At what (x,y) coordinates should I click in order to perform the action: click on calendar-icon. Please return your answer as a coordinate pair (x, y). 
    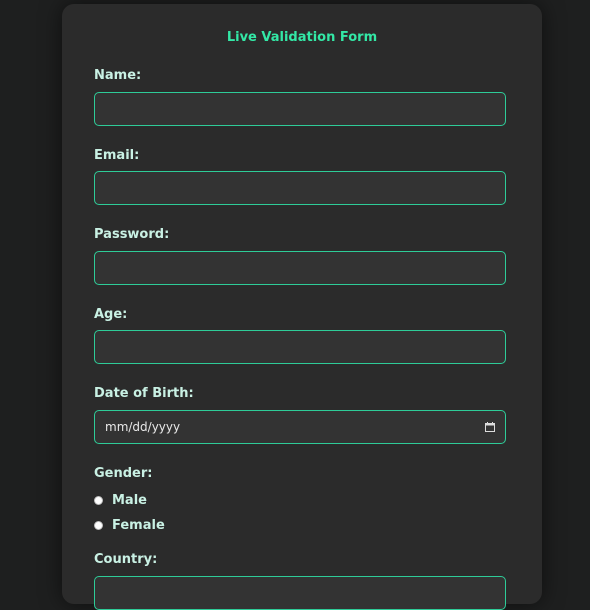
    Looking at the image, I should click on (490, 427).